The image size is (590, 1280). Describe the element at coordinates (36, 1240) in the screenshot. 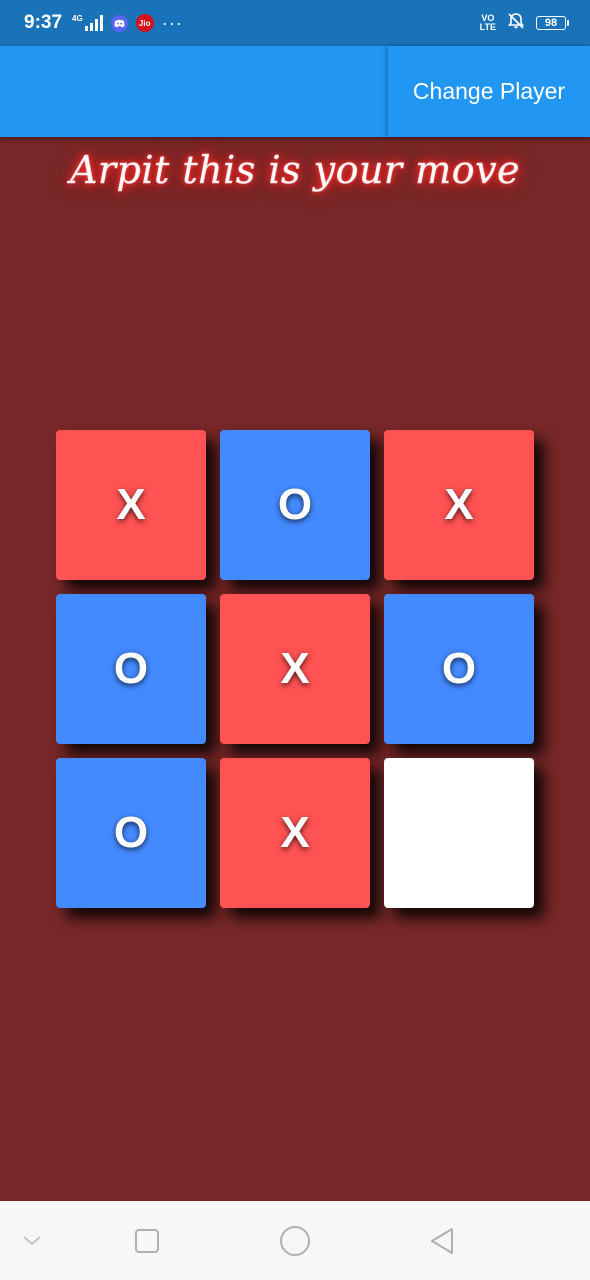

I see `chevron-down-icon` at that location.